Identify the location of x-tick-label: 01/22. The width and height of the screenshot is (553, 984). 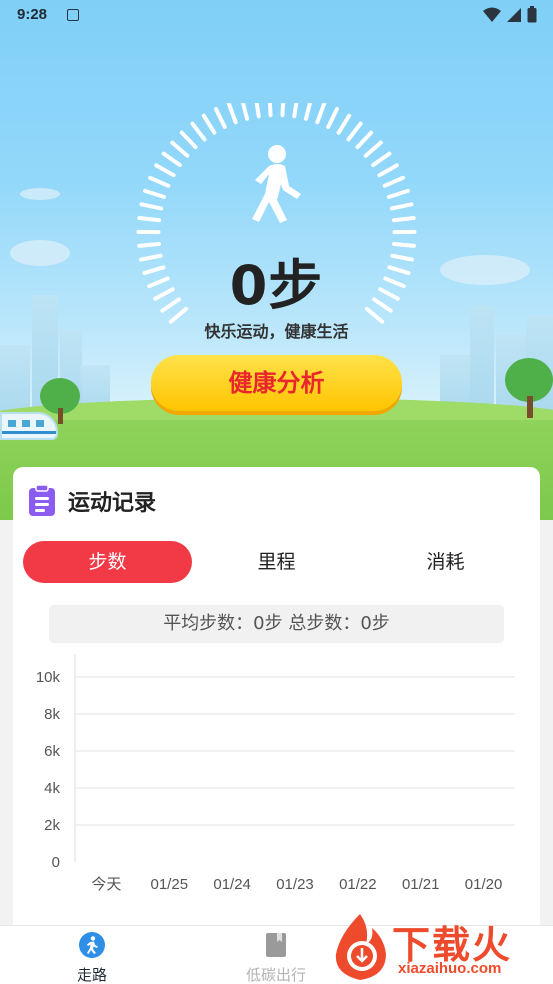
(358, 884).